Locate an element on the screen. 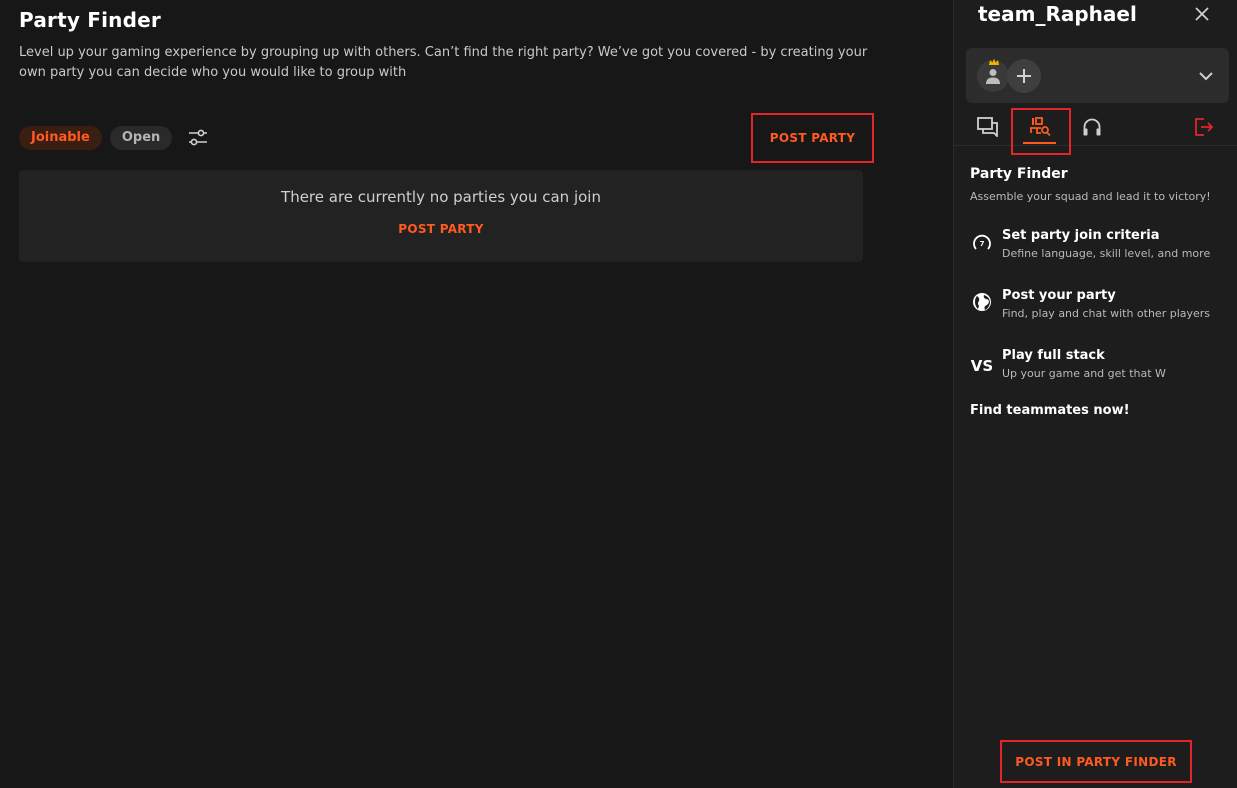  criteria-gauge-icon: 7 is located at coordinates (982, 242).